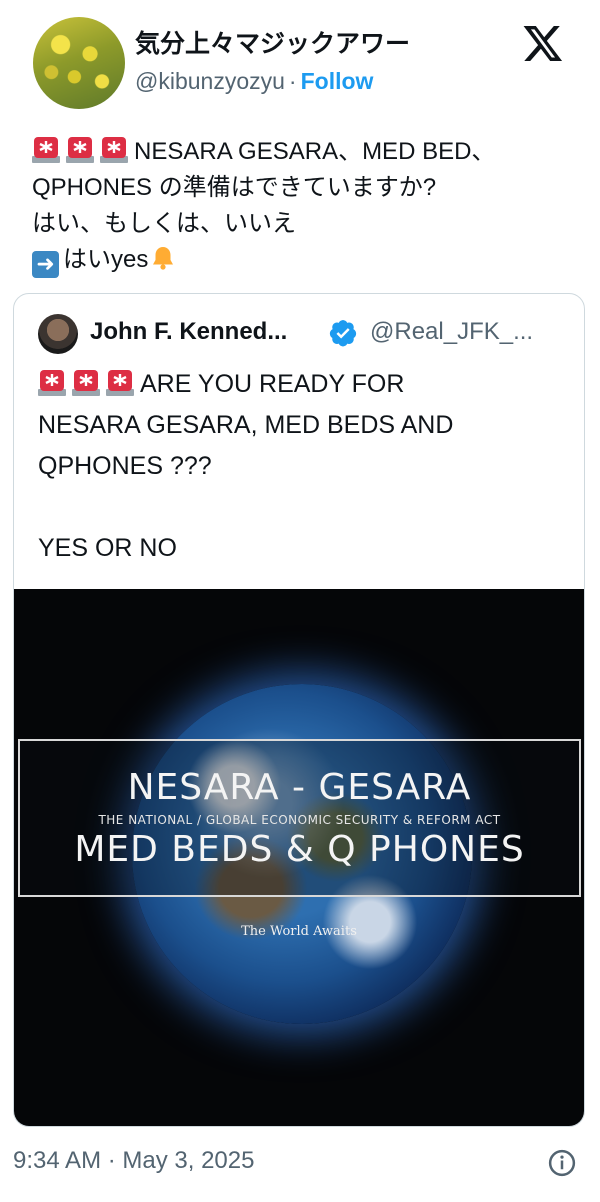 Image resolution: width=600 pixels, height=1202 pixels. I want to click on quoted-author-avatar, so click(58, 334).